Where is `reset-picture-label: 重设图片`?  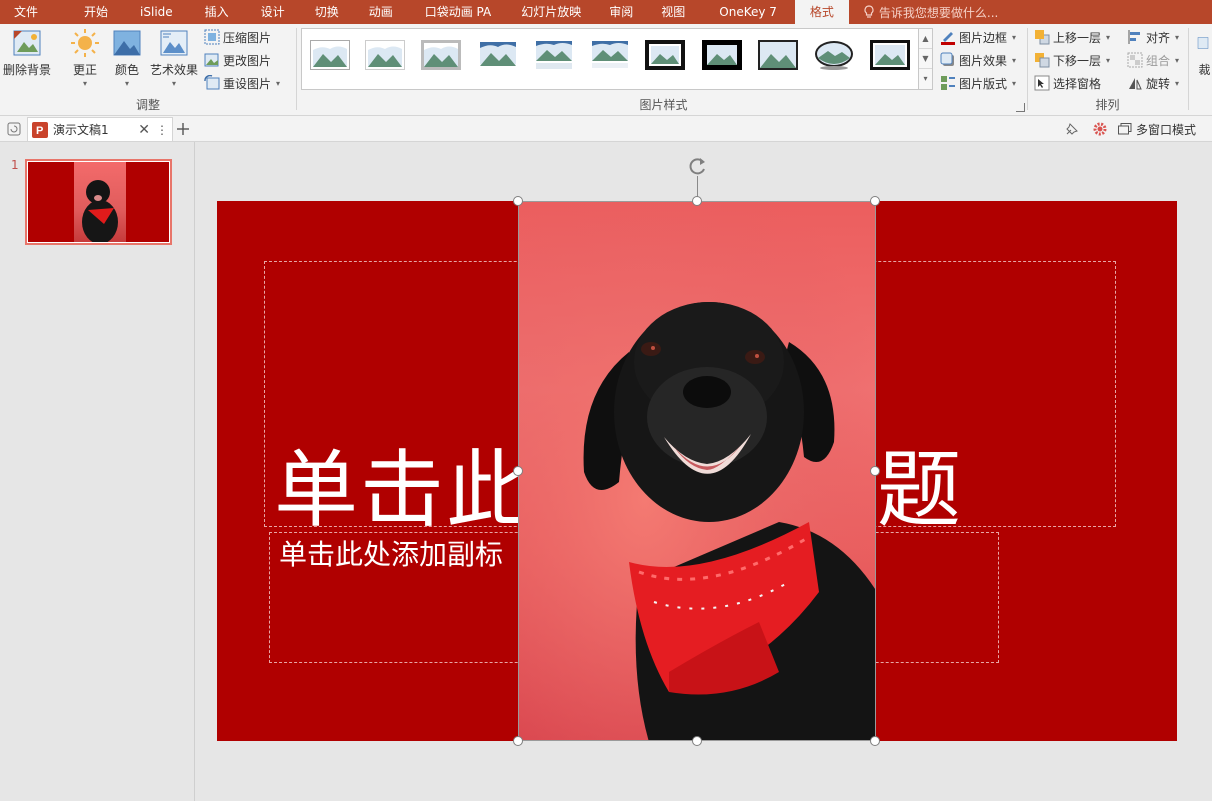 reset-picture-label: 重设图片 is located at coordinates (247, 83).